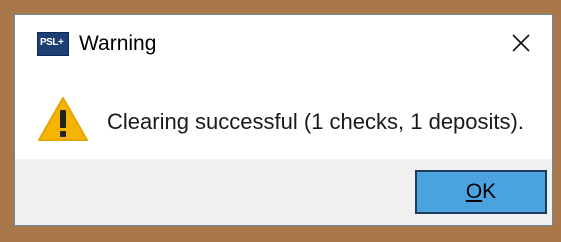  Describe the element at coordinates (118, 43) in the screenshot. I see `dialog-title: Warning` at that location.